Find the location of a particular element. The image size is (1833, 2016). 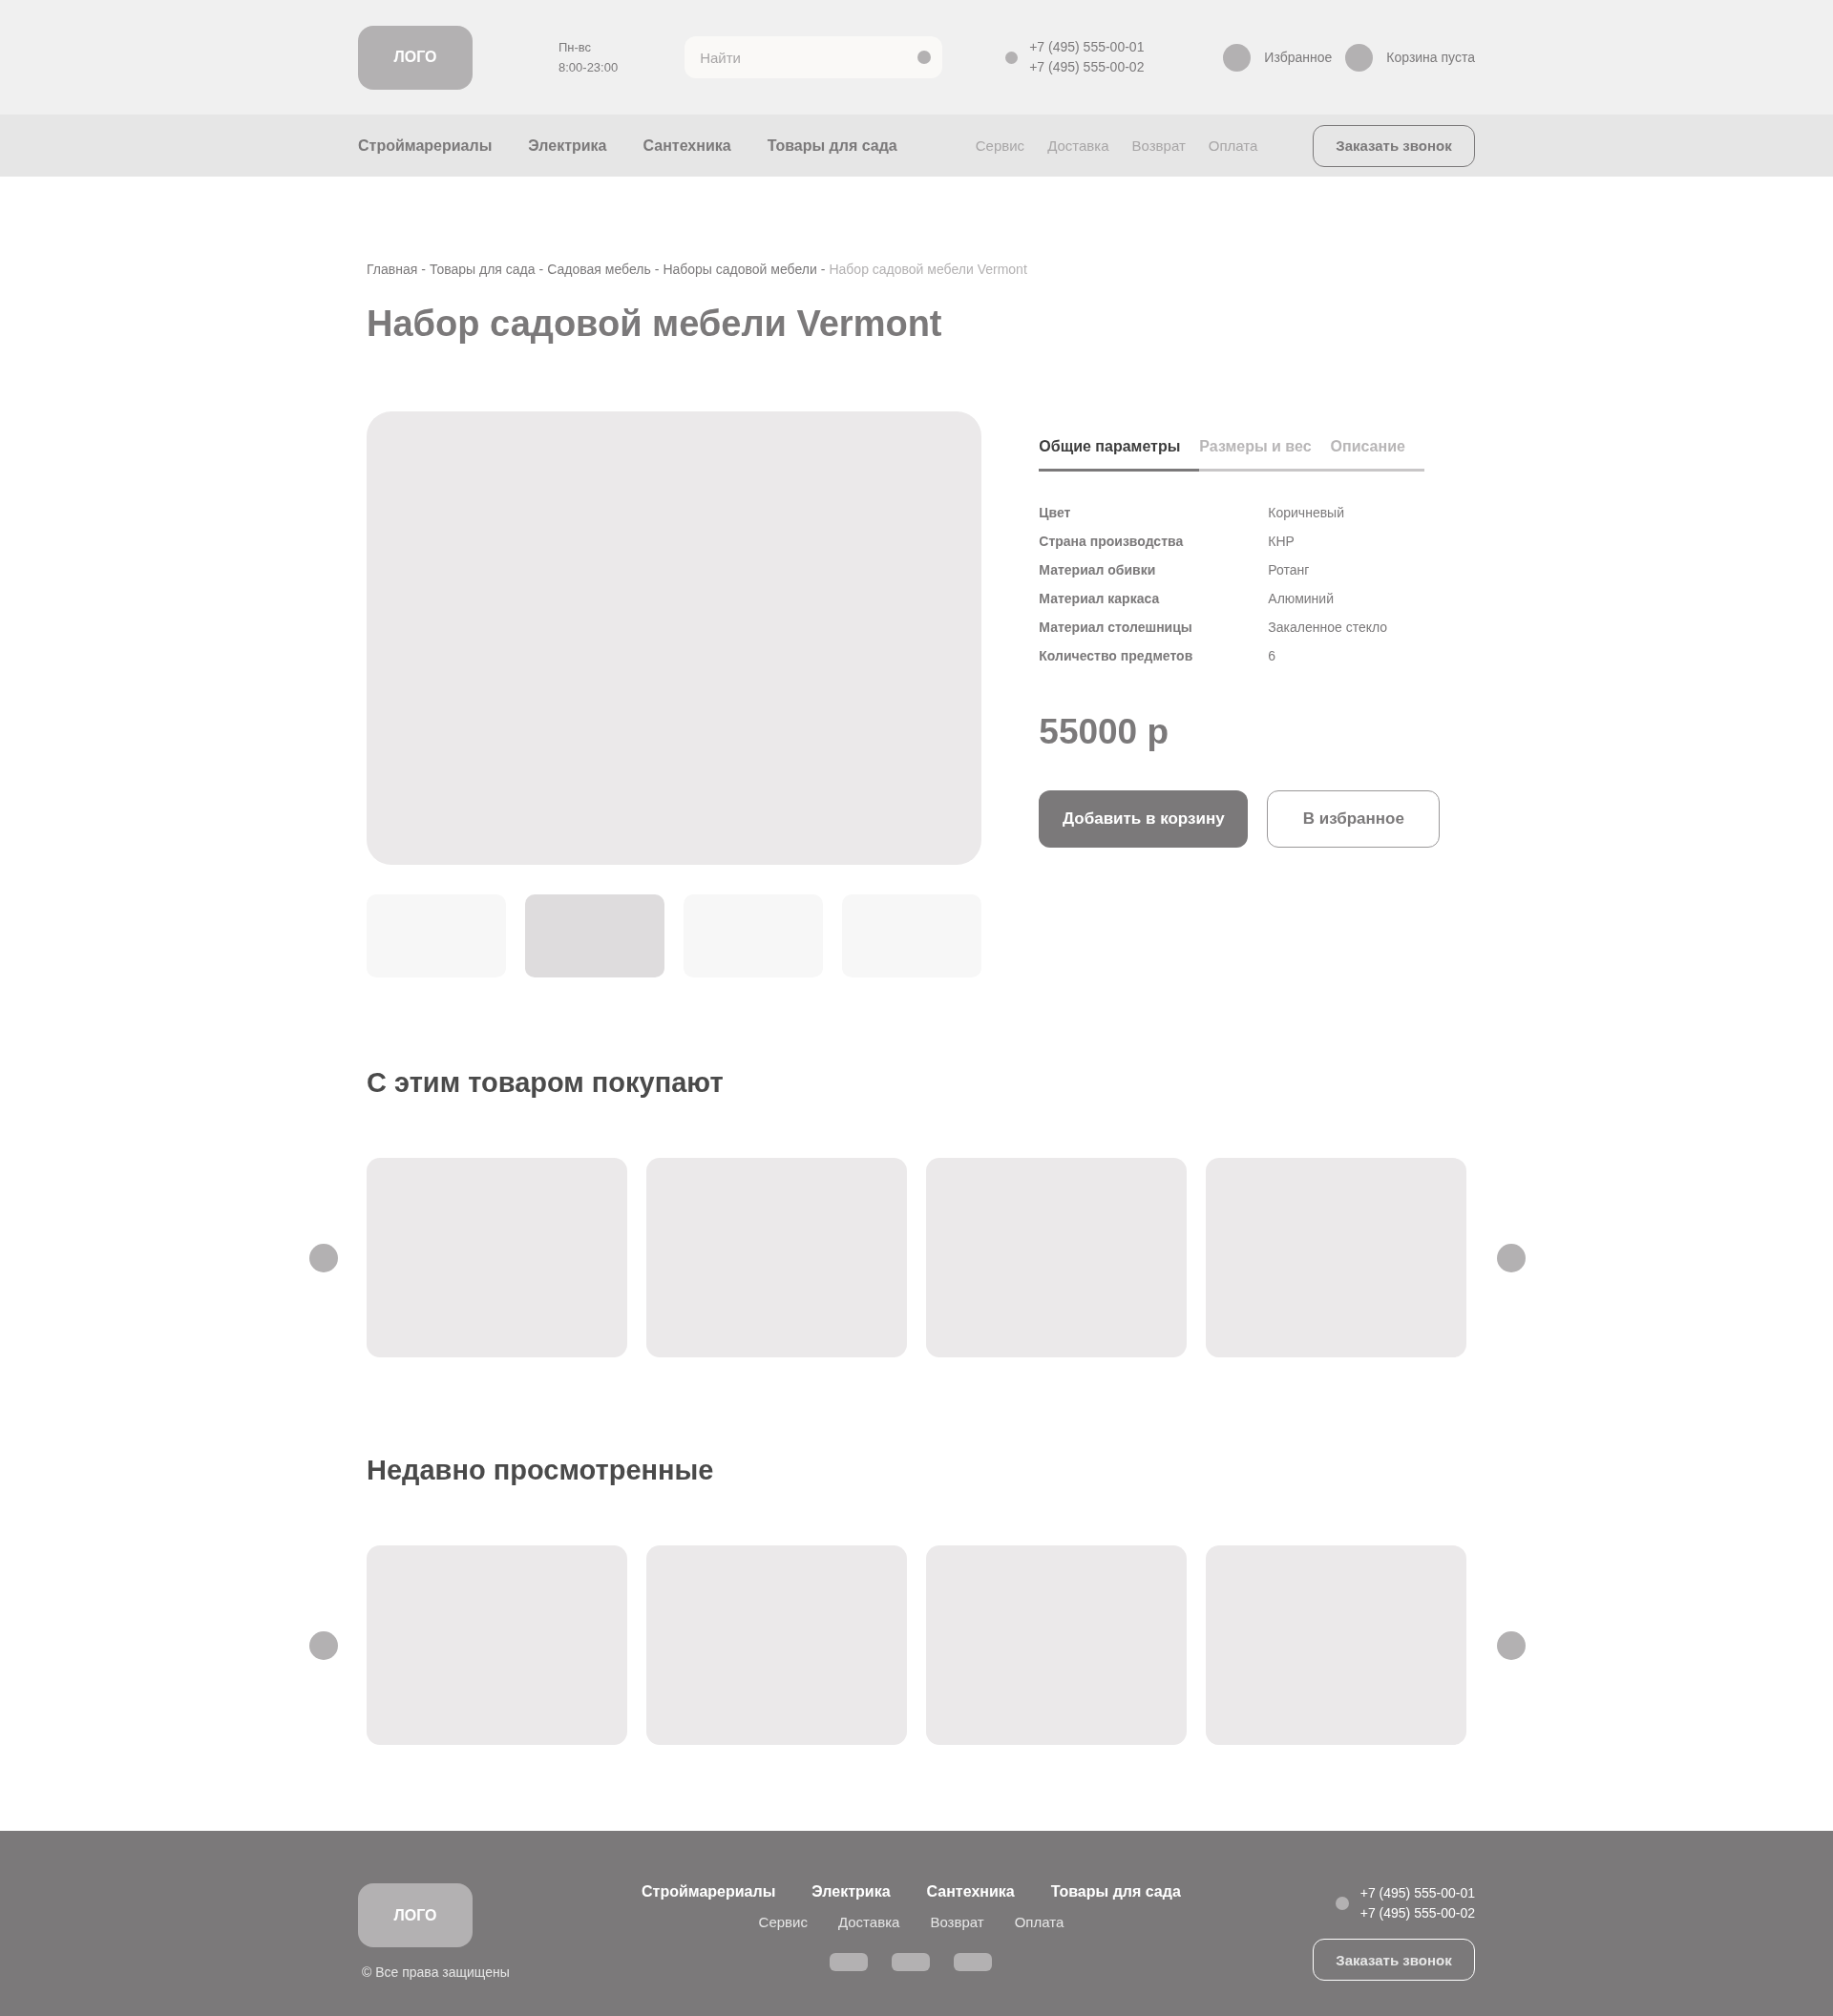

favorites-link: Избранное is located at coordinates (1299, 58).